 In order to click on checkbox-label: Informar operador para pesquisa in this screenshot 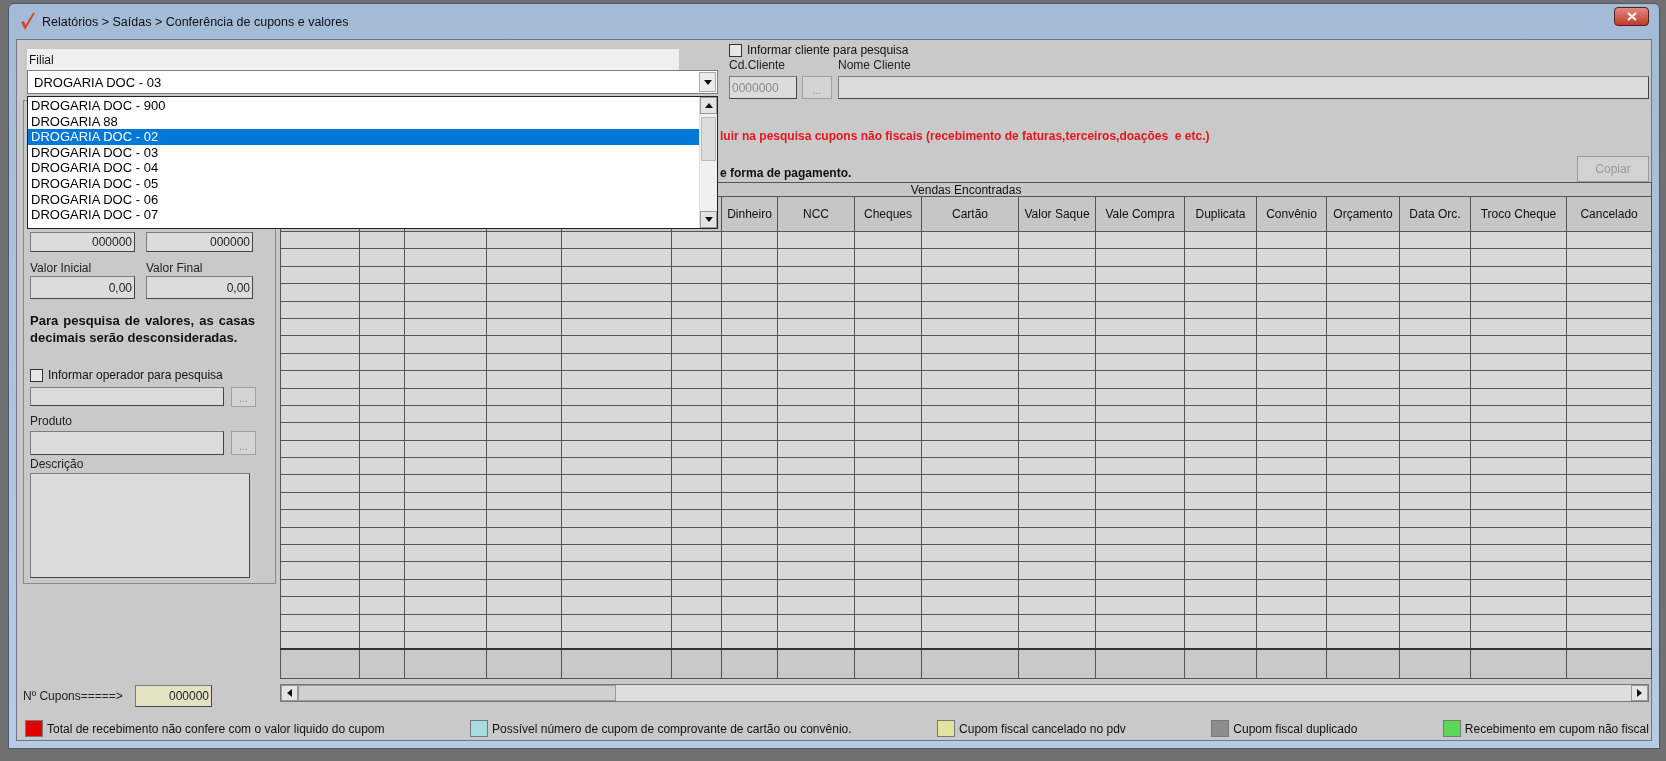, I will do `click(135, 375)`.